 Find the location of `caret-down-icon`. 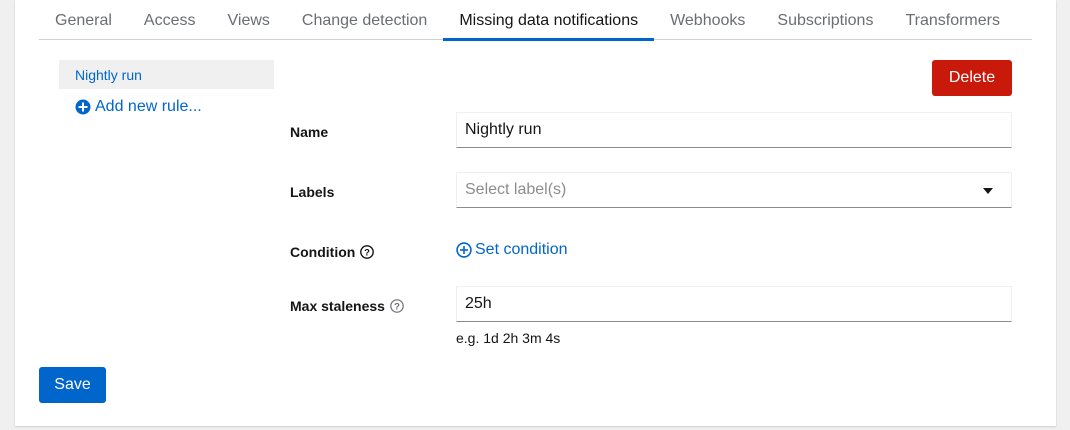

caret-down-icon is located at coordinates (988, 191).